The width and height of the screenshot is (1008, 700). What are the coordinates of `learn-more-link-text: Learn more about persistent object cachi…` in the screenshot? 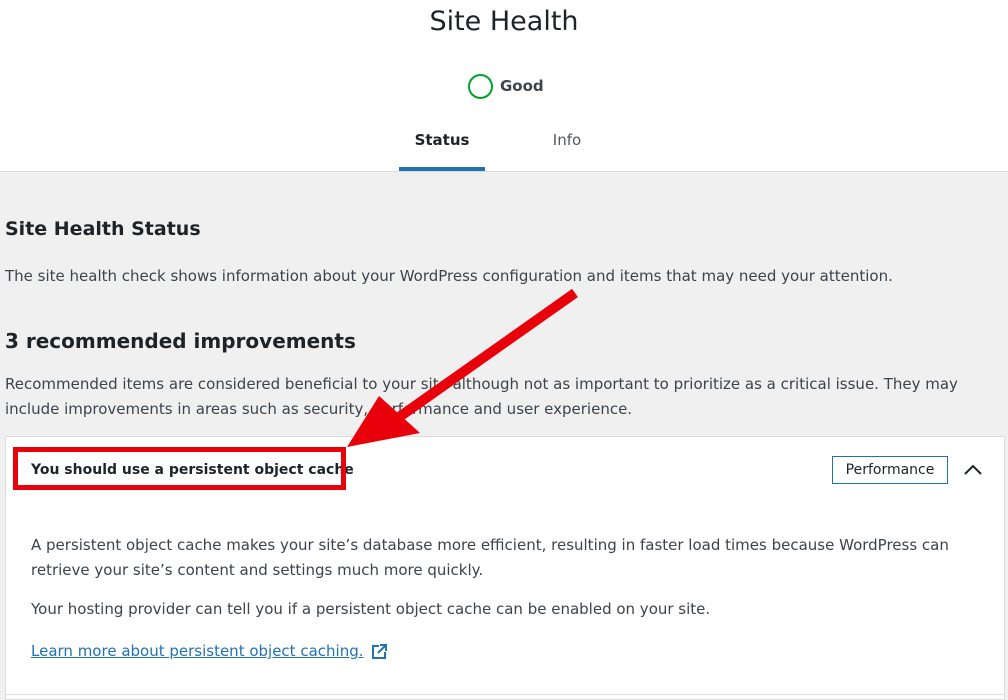 It's located at (197, 651).